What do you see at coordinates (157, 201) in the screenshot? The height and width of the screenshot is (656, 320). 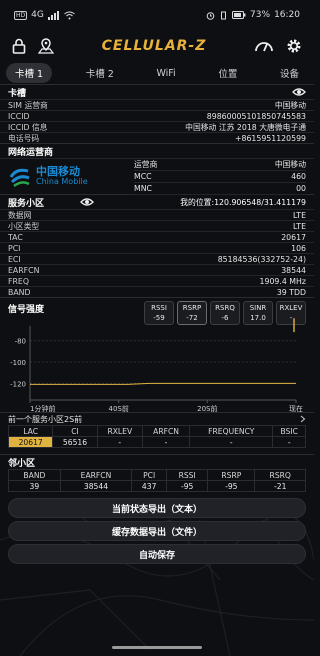 I see `serving-section-header: 服务小区 我的位置:120.906548/31.411179` at bounding box center [157, 201].